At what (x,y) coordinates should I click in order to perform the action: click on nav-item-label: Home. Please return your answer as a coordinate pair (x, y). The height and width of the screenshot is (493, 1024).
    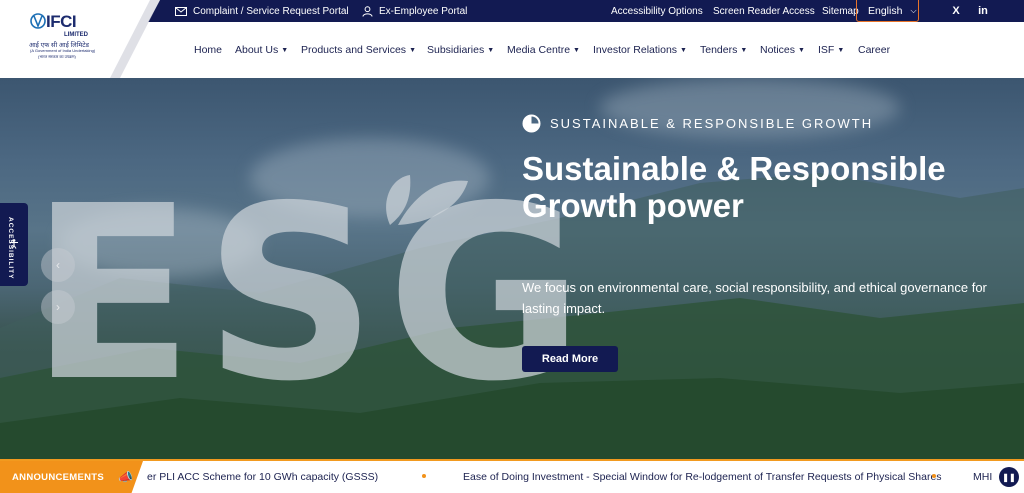
    Looking at the image, I should click on (208, 50).